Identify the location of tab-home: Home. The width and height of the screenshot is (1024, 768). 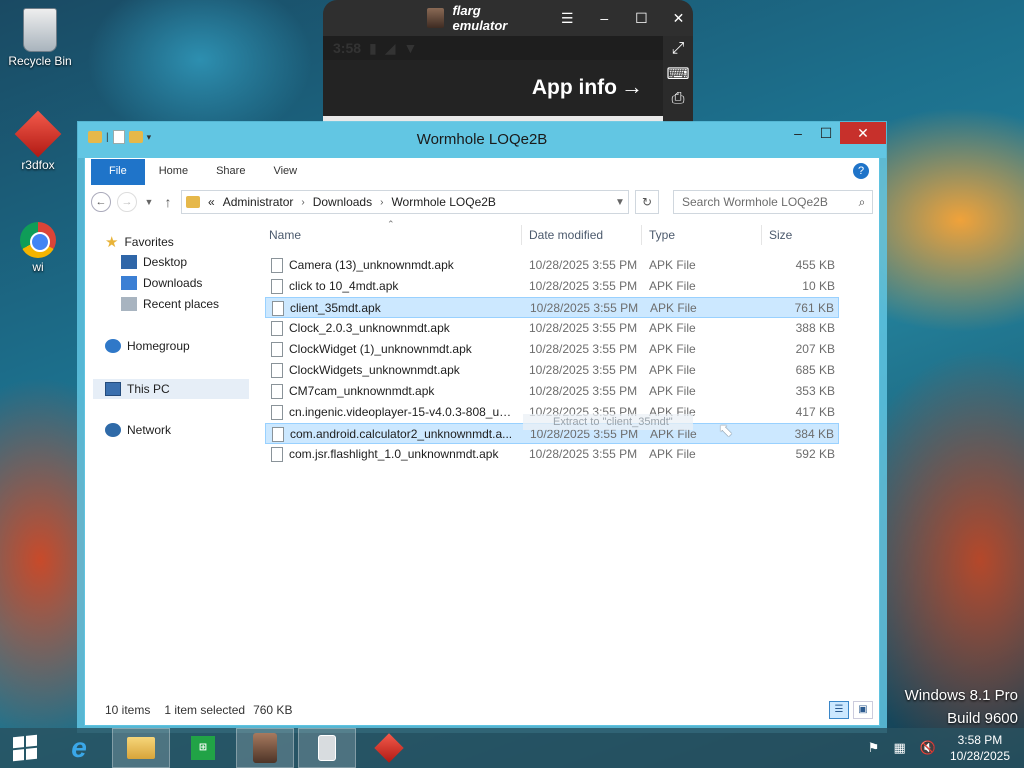
(173, 172).